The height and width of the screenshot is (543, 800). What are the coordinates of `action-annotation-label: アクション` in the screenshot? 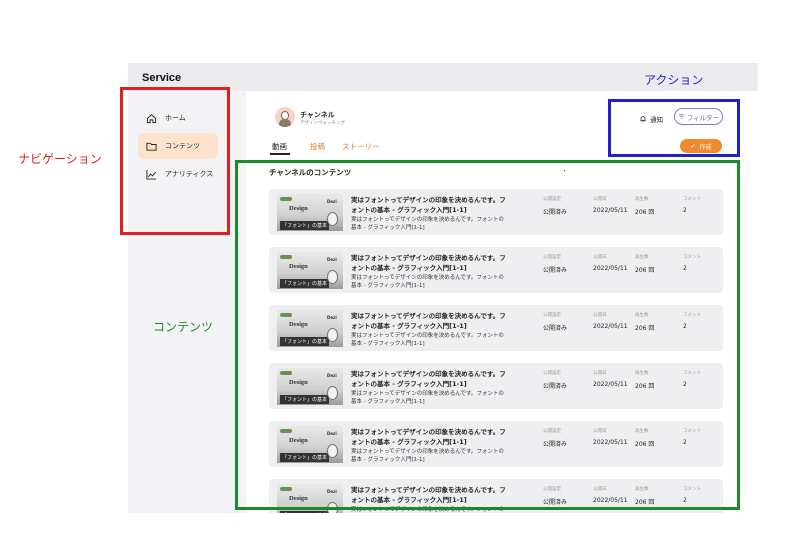 It's located at (674, 80).